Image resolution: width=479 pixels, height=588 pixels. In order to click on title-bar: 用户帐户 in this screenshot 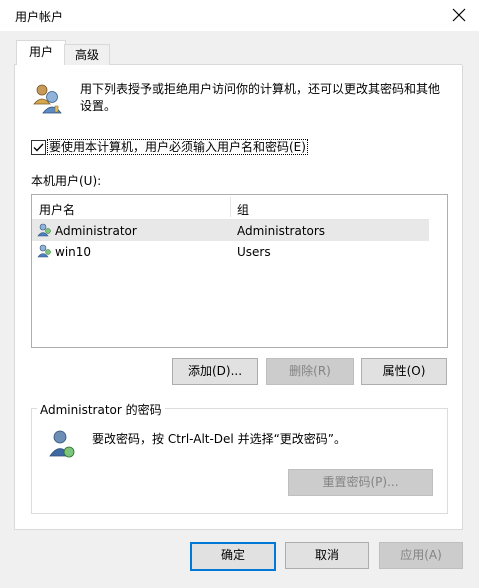, I will do `click(239, 15)`.